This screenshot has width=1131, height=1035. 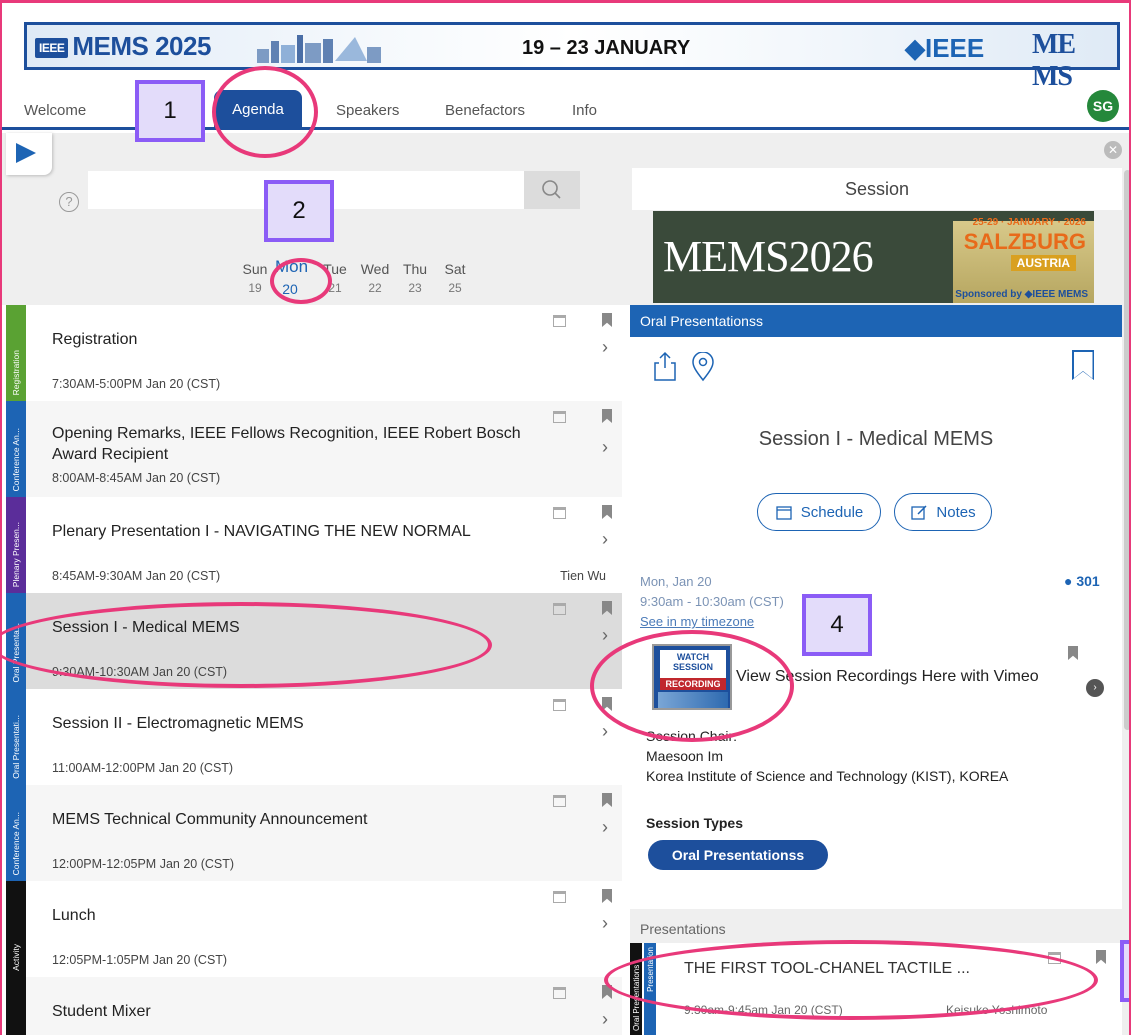 What do you see at coordinates (692, 686) in the screenshot?
I see `highlight-recording` at bounding box center [692, 686].